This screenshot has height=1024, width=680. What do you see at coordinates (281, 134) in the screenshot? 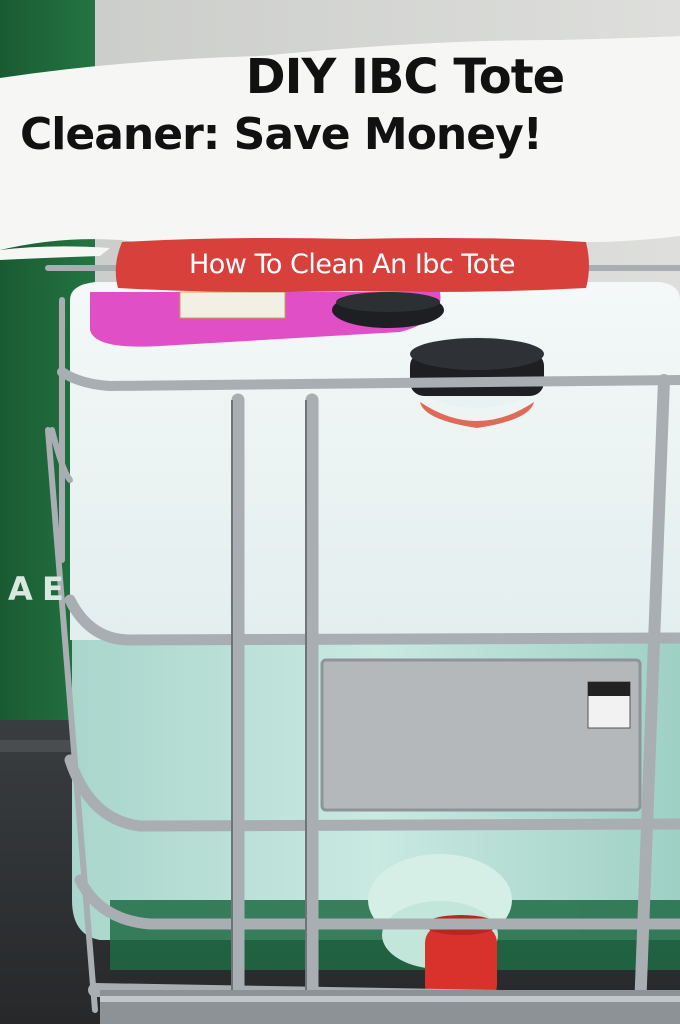
I see `title-line-2: Cleaner: Save Money!` at bounding box center [281, 134].